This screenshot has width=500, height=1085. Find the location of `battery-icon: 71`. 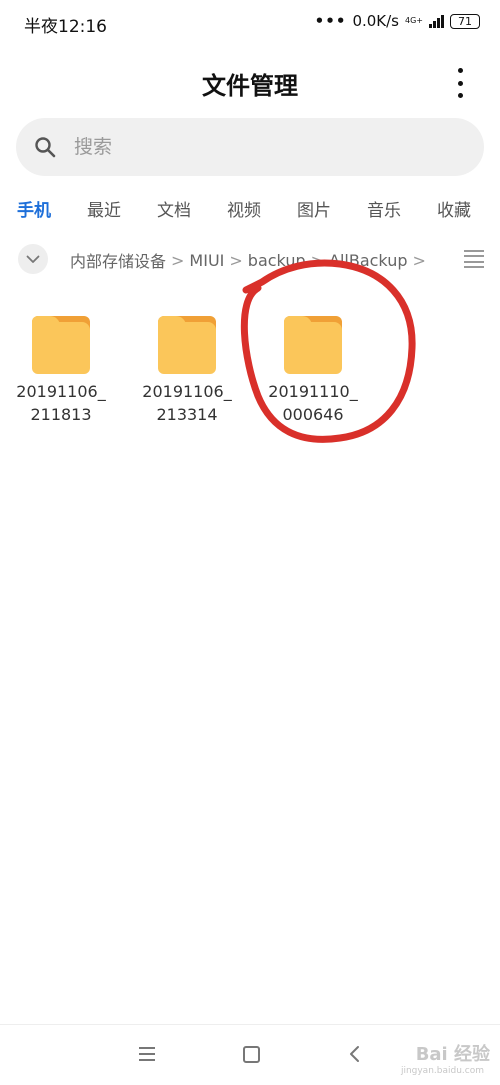

battery-icon: 71 is located at coordinates (465, 21).